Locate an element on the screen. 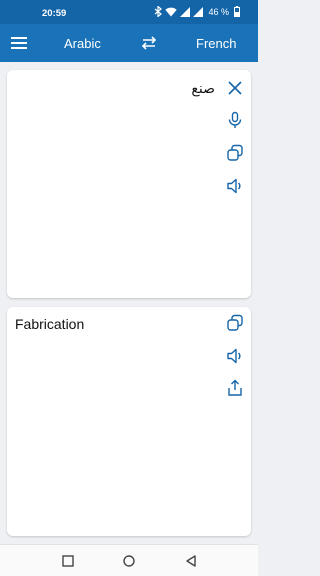  status-bar: 20:59 46 % is located at coordinates (129, 12).